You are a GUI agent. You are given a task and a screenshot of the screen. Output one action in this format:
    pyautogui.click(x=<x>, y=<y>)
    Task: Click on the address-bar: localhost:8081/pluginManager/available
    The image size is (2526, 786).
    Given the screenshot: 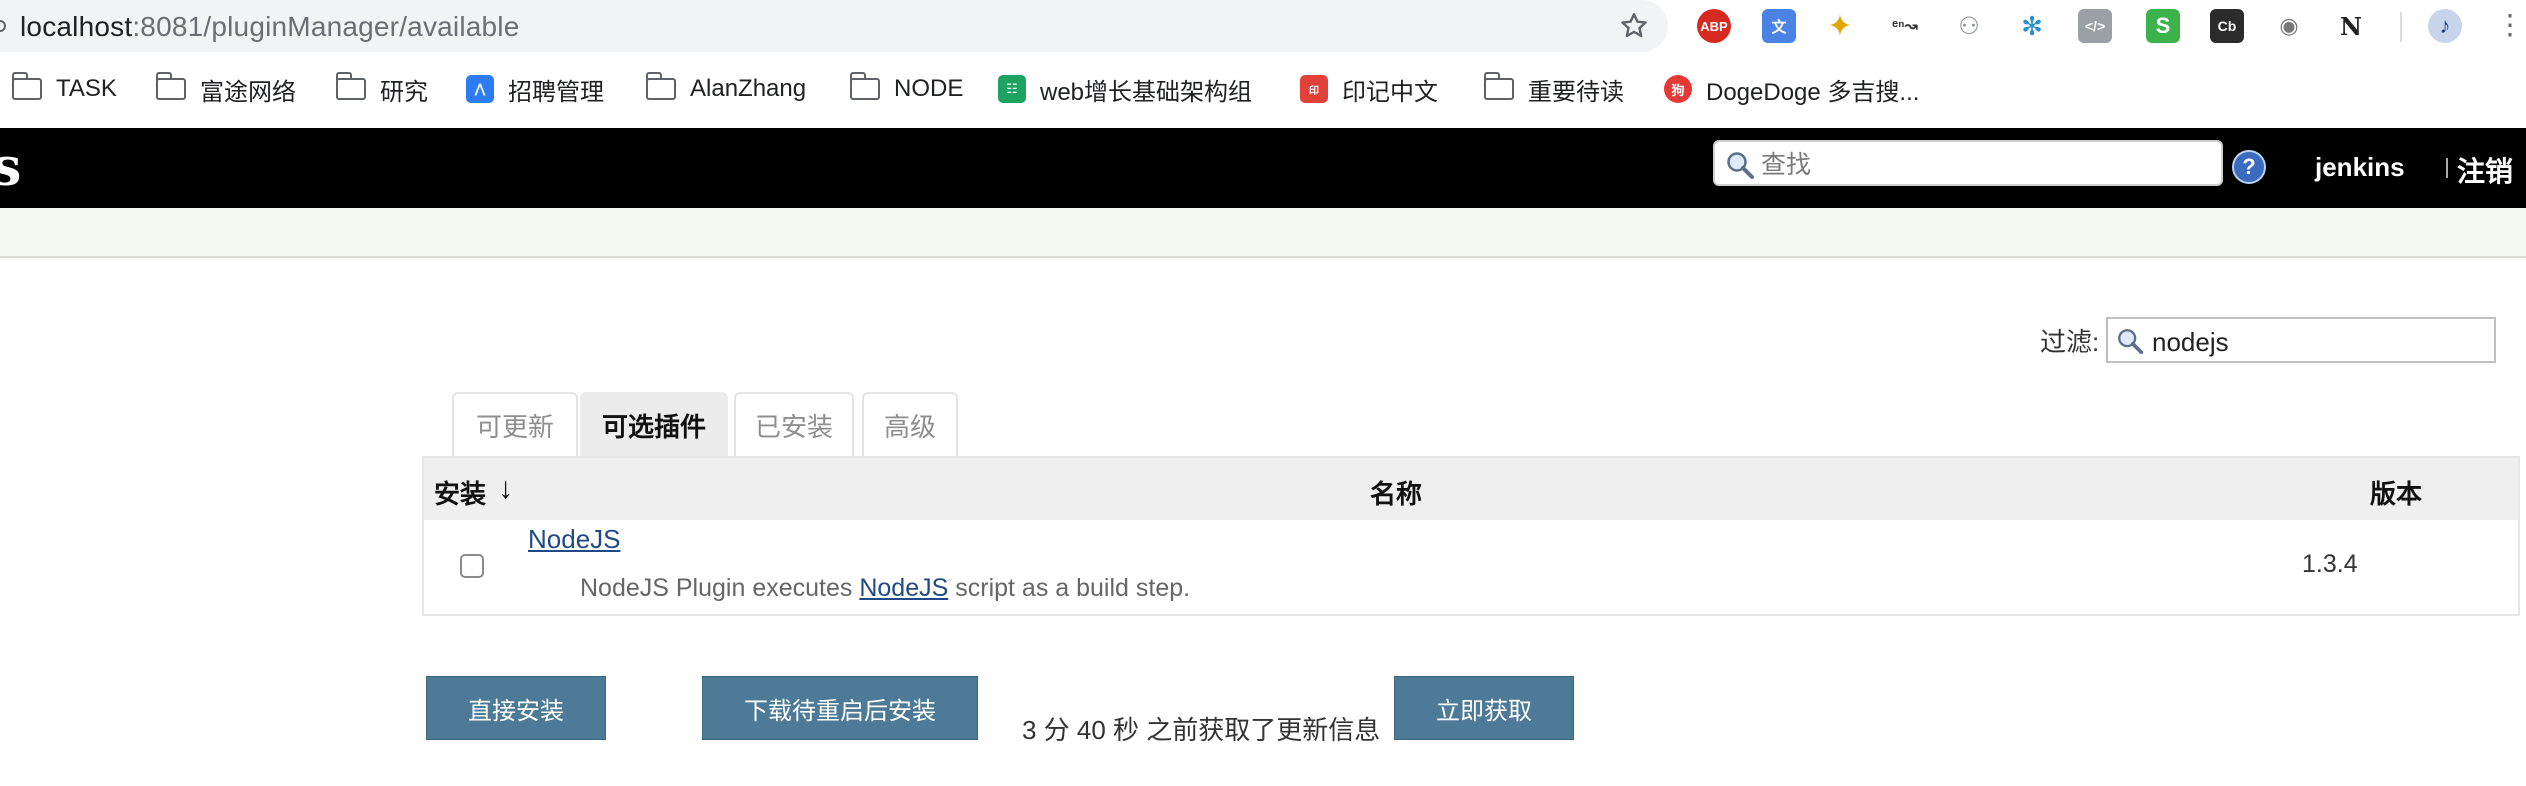 What is the action you would take?
    pyautogui.click(x=834, y=26)
    